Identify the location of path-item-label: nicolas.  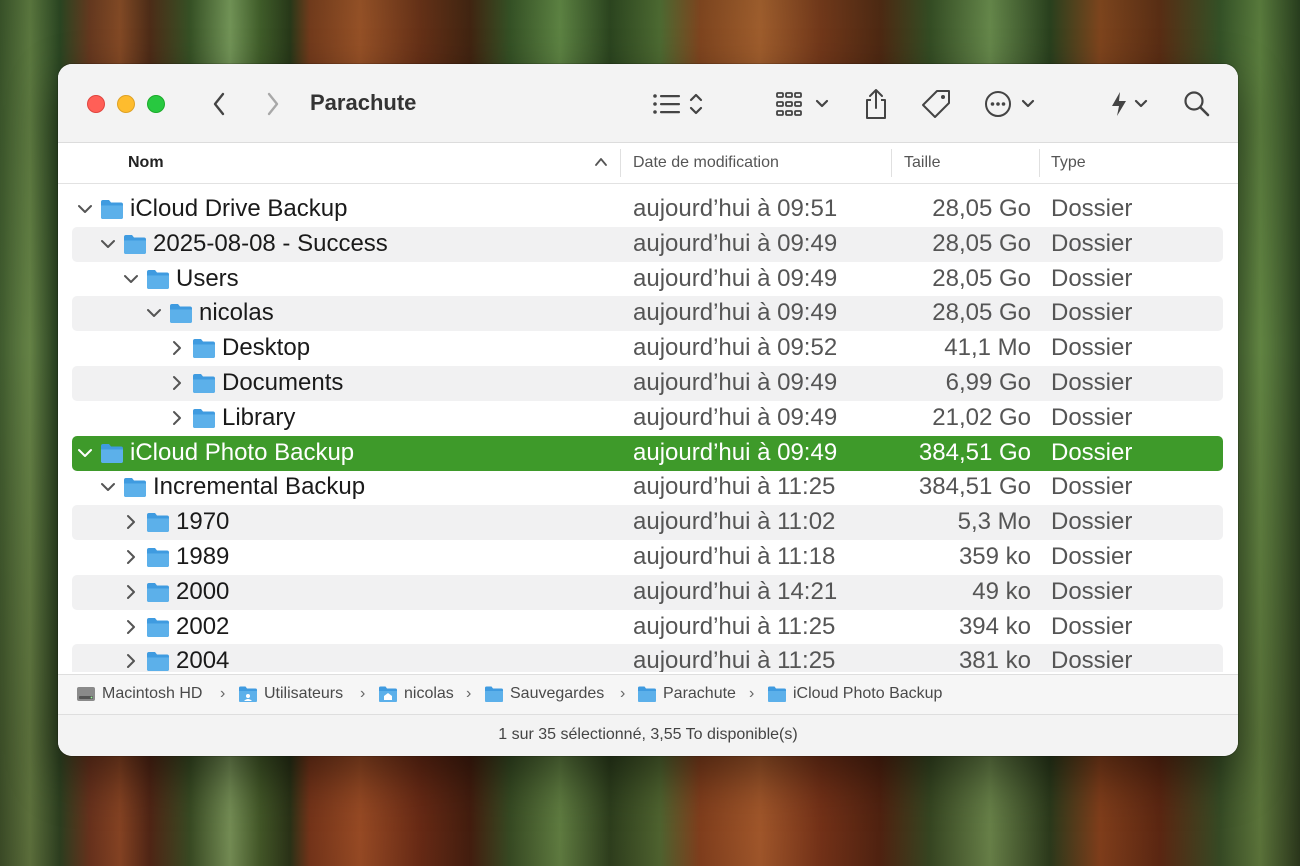
(429, 693).